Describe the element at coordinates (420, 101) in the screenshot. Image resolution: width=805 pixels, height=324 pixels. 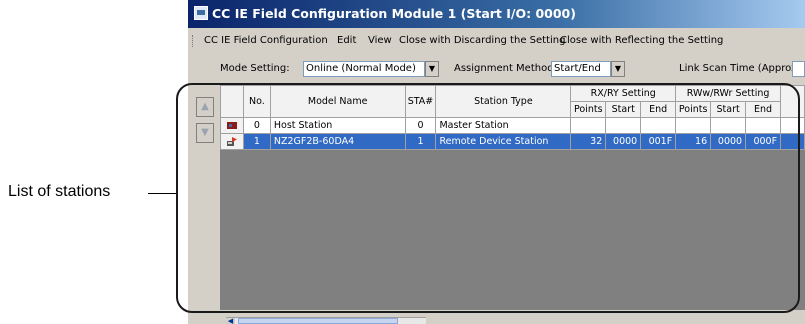
I see `header-sta: STA#` at that location.